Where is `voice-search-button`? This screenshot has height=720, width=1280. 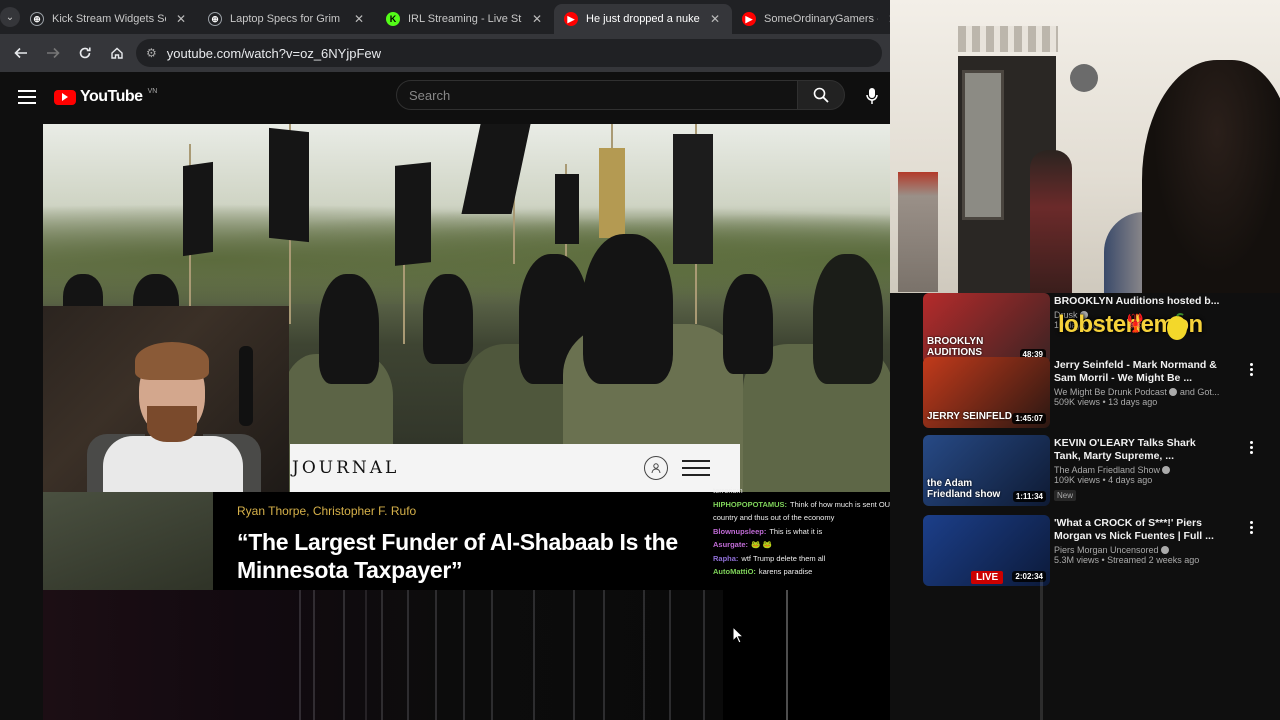
voice-search-button is located at coordinates (872, 96).